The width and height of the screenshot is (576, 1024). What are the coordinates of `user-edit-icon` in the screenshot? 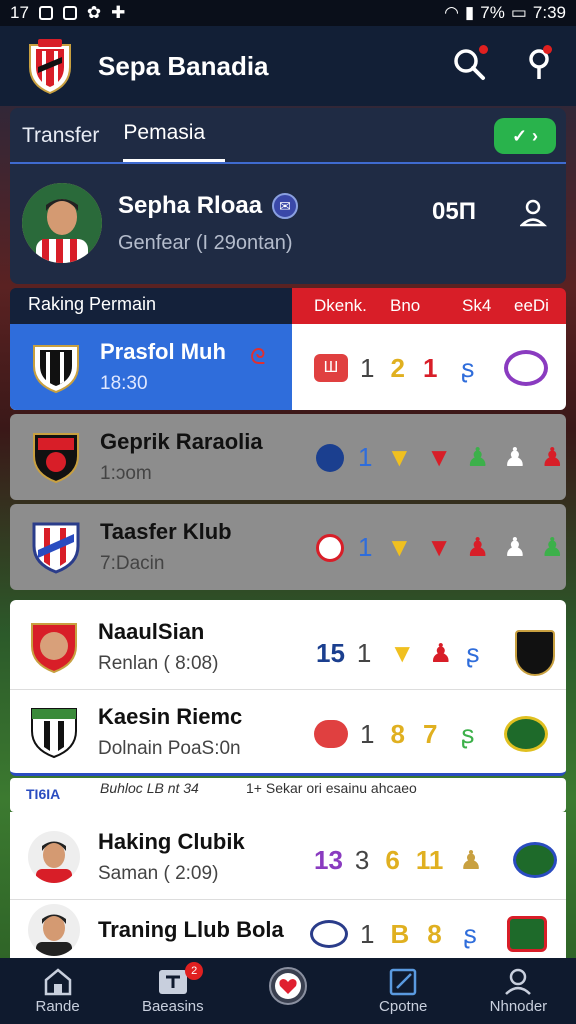 It's located at (534, 213).